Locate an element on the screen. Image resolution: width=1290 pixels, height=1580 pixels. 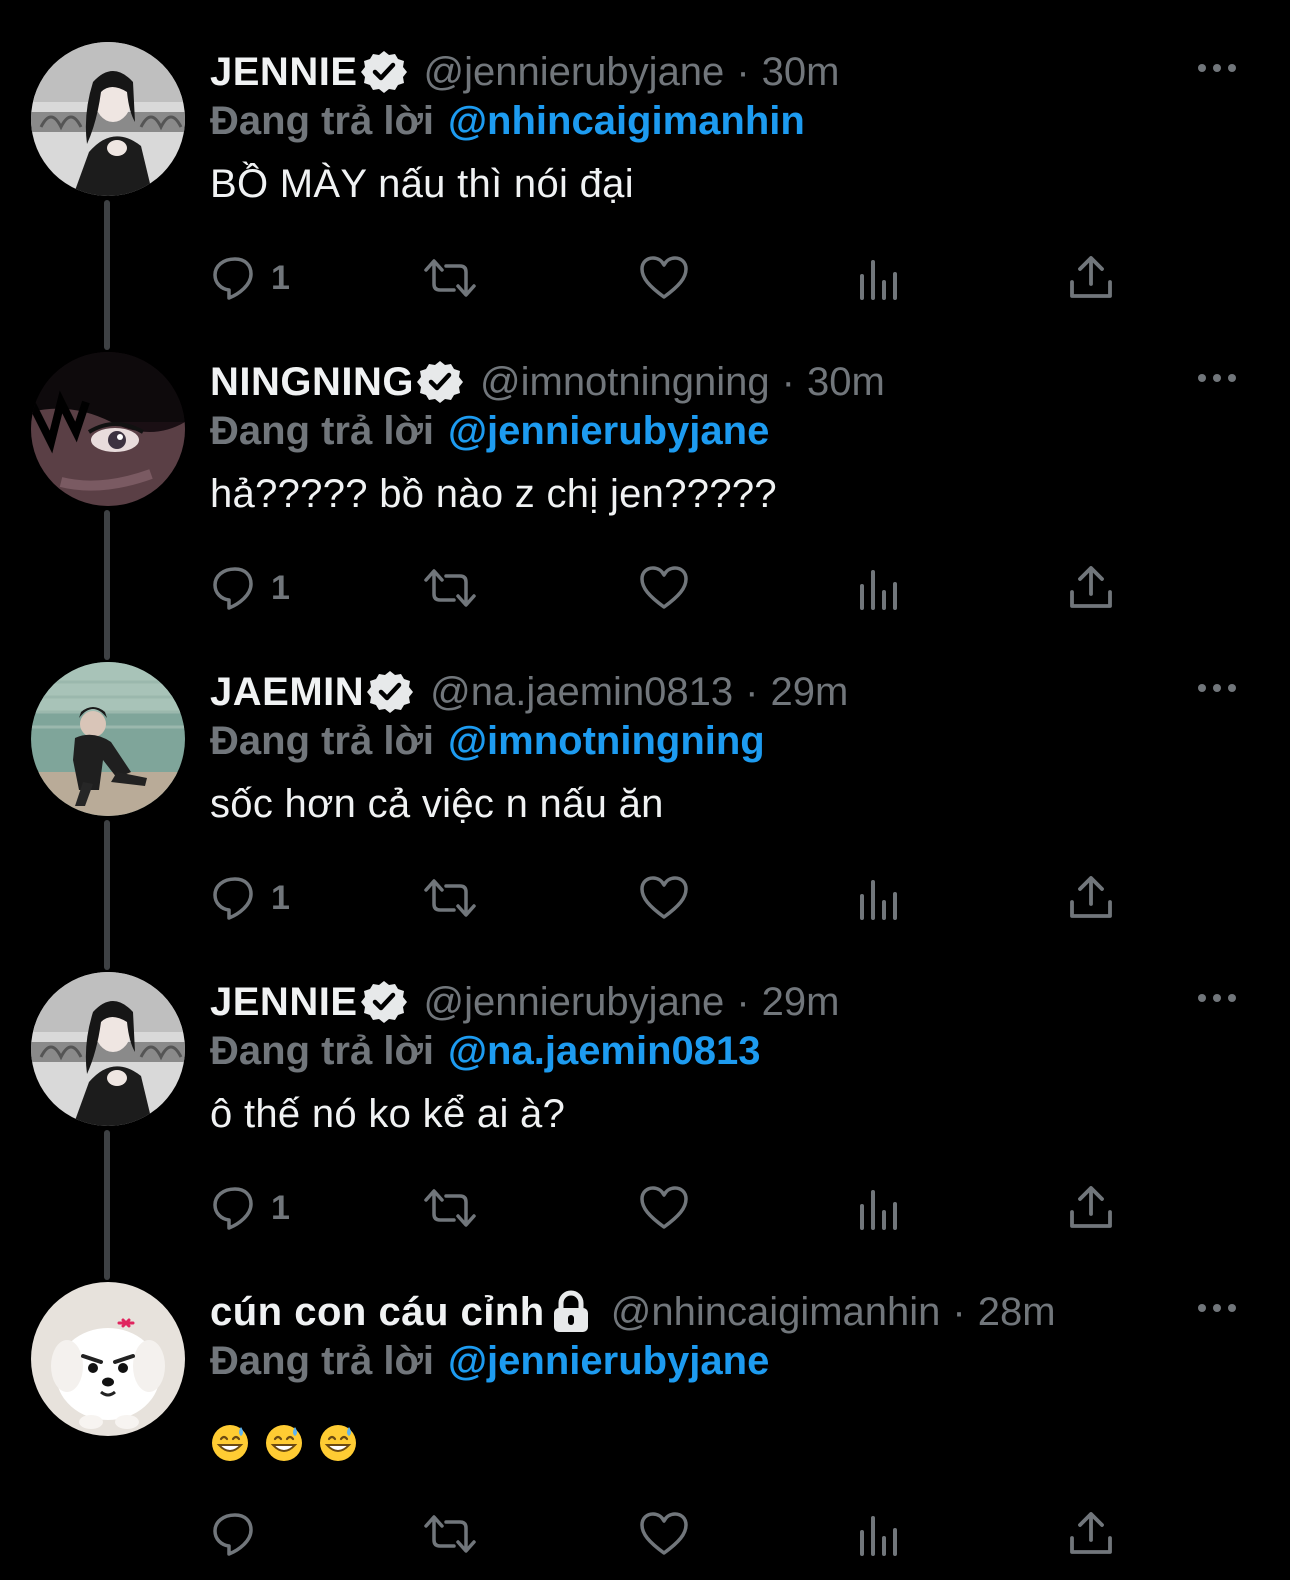
replying-to: Đang trả lời @jennierubyjane is located at coordinates (489, 1361).